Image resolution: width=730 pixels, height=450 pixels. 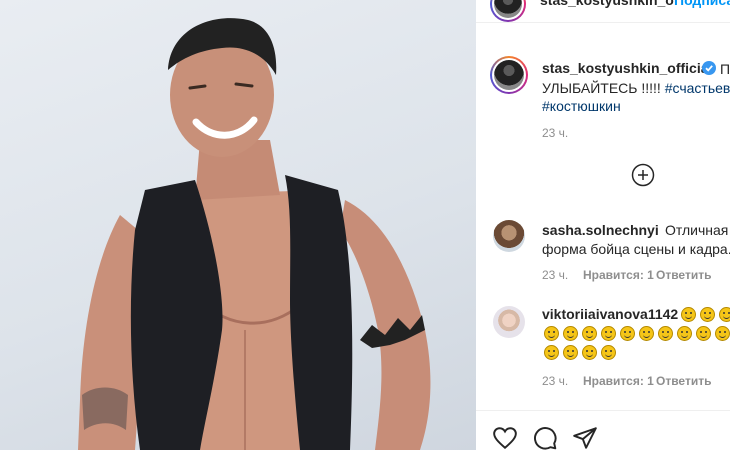 What do you see at coordinates (545, 437) in the screenshot?
I see `comment-icon` at bounding box center [545, 437].